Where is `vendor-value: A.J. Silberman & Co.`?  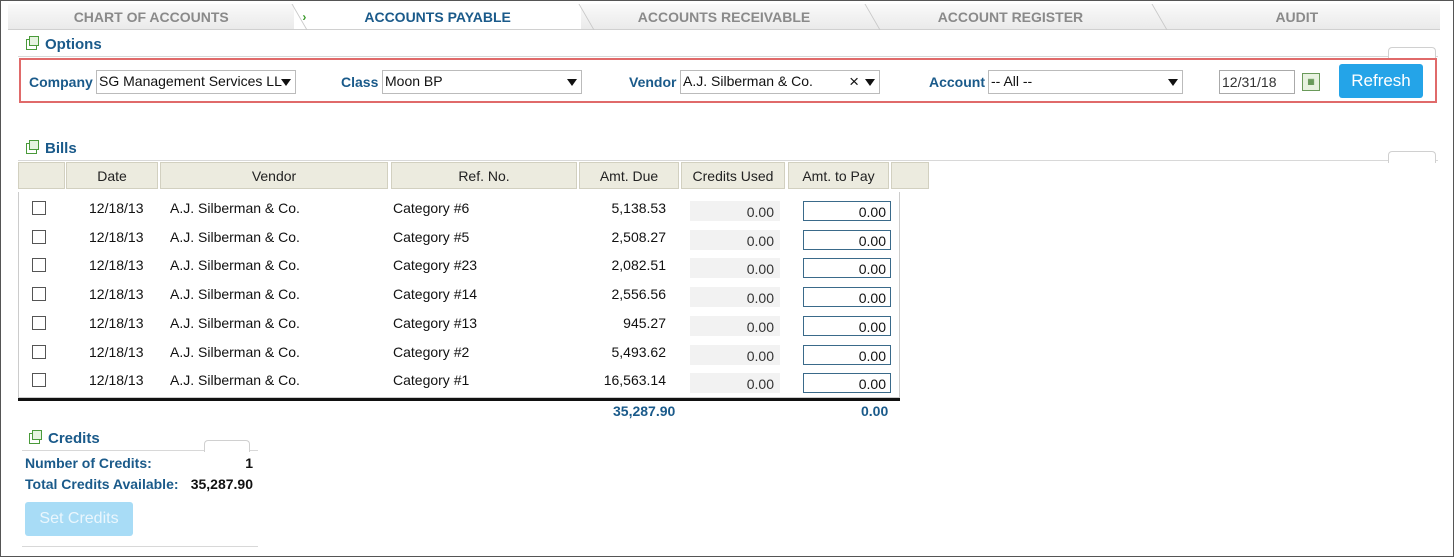 vendor-value: A.J. Silberman & Co. is located at coordinates (748, 81).